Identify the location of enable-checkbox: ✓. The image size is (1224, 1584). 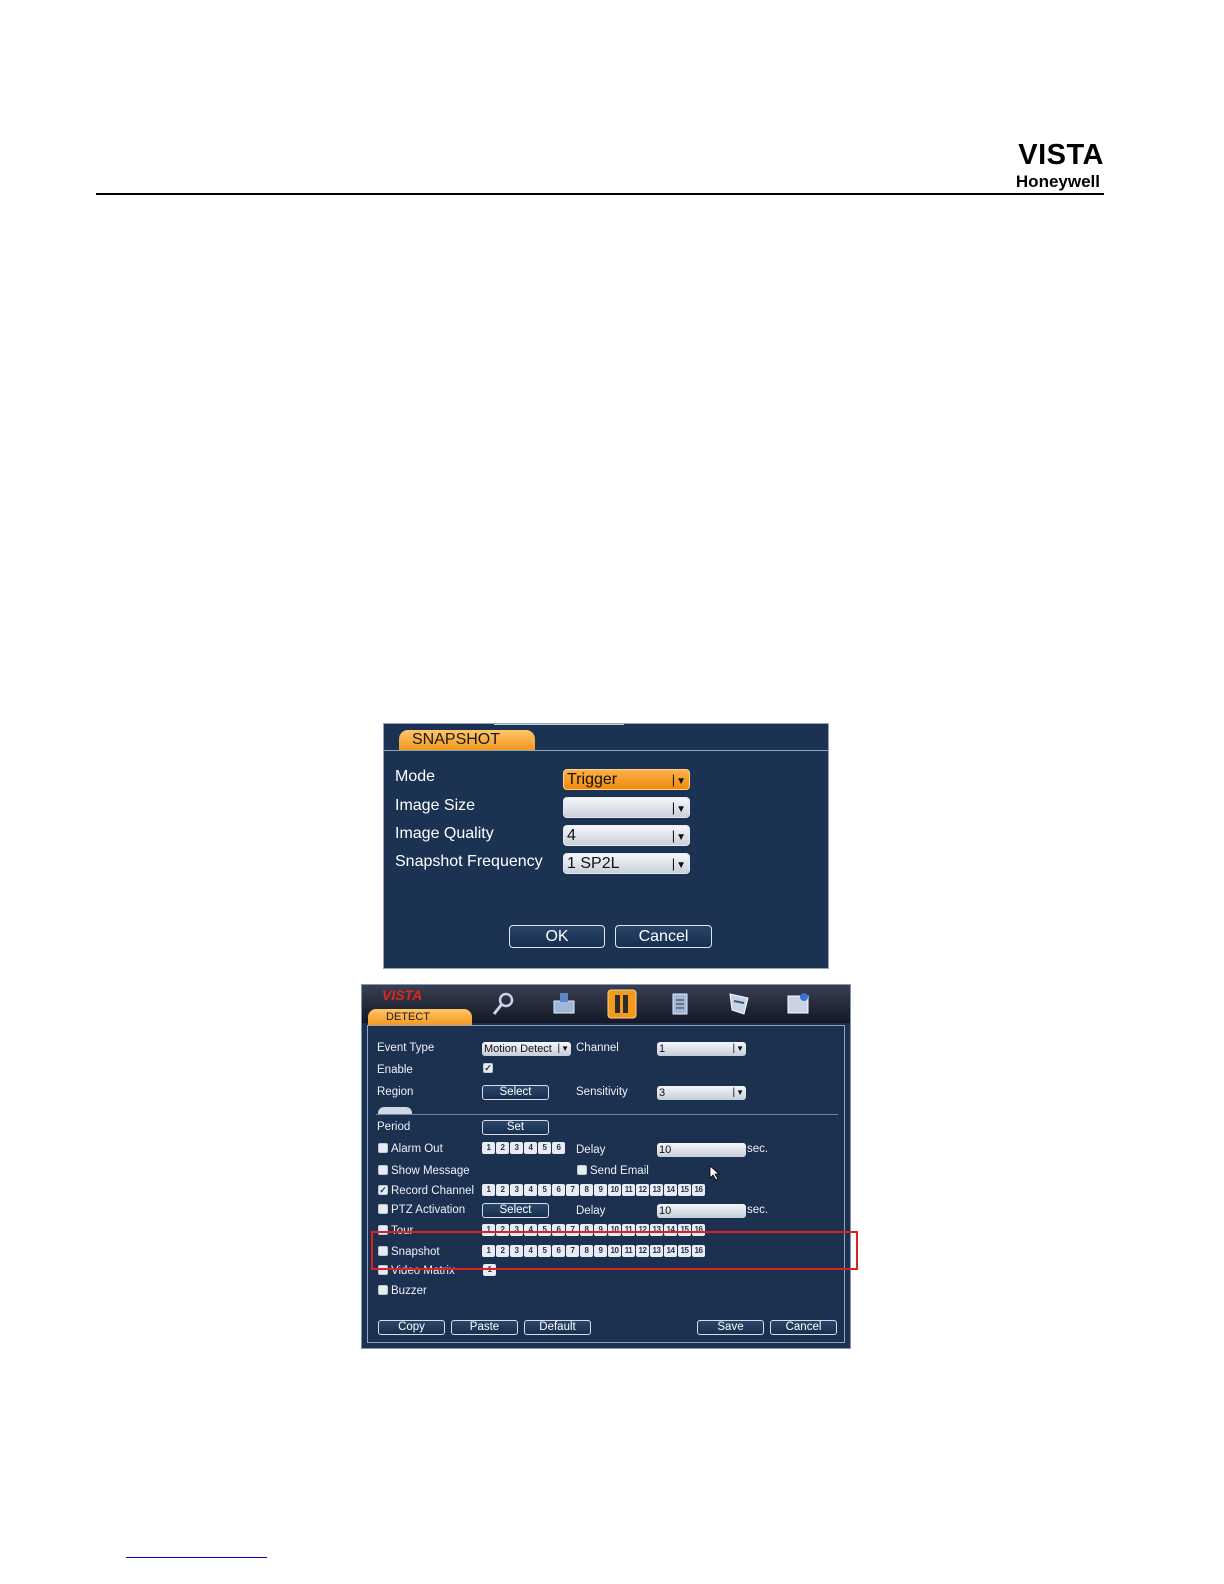
(488, 1068).